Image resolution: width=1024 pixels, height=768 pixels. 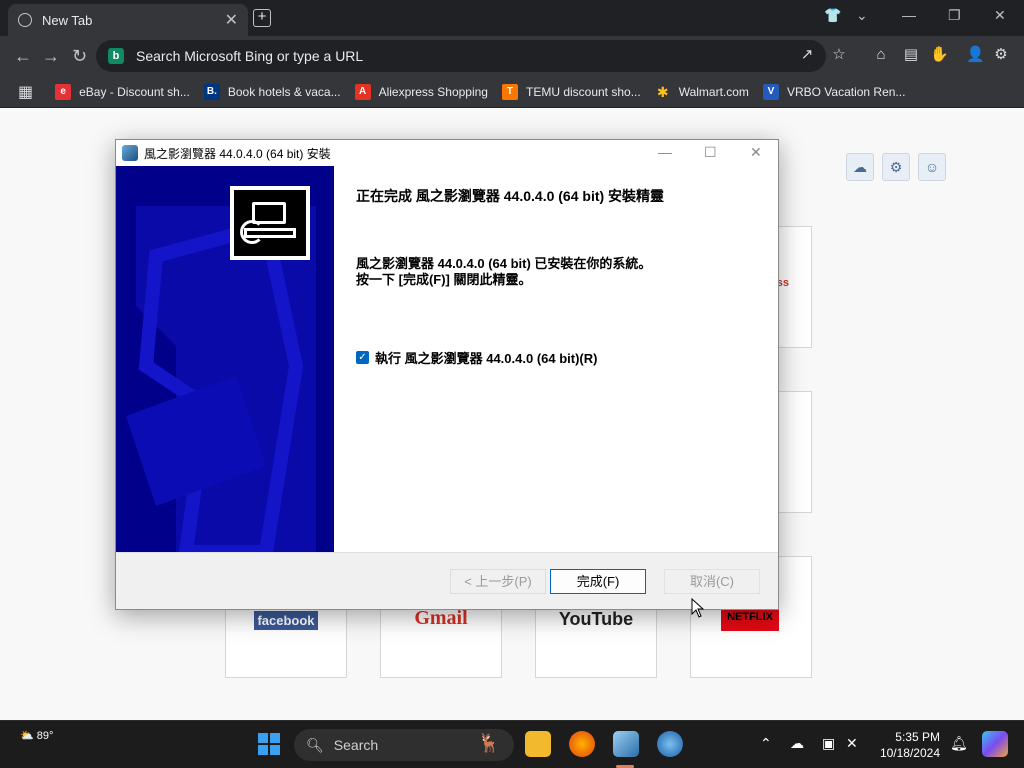 What do you see at coordinates (860, 167) in the screenshot?
I see `cloud-icon: ☁` at bounding box center [860, 167].